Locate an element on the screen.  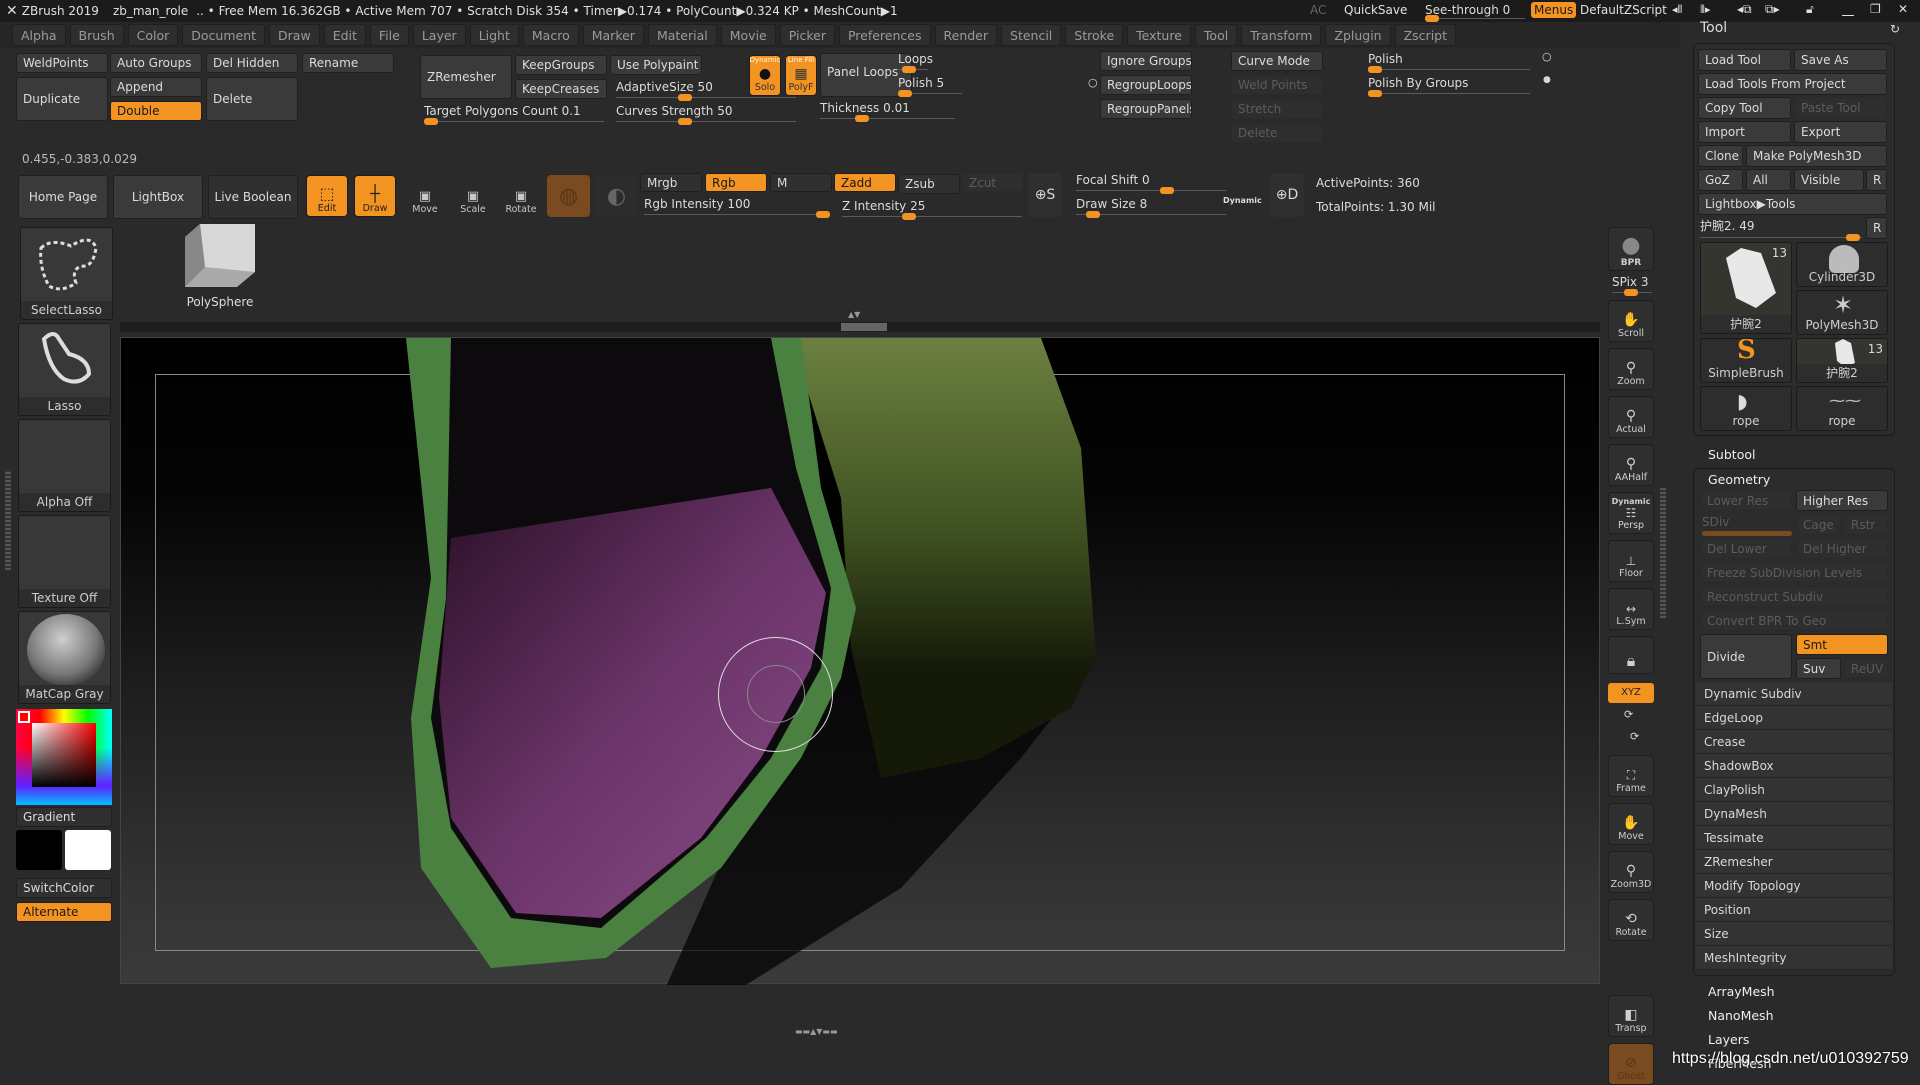
menu-brush: Brush is located at coordinates (96, 35).